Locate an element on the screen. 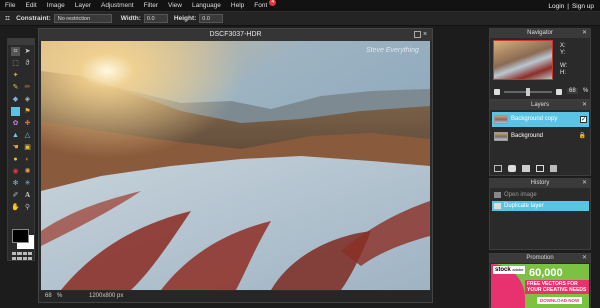 The height and width of the screenshot is (308, 600). zoom-in-icon is located at coordinates (559, 92).